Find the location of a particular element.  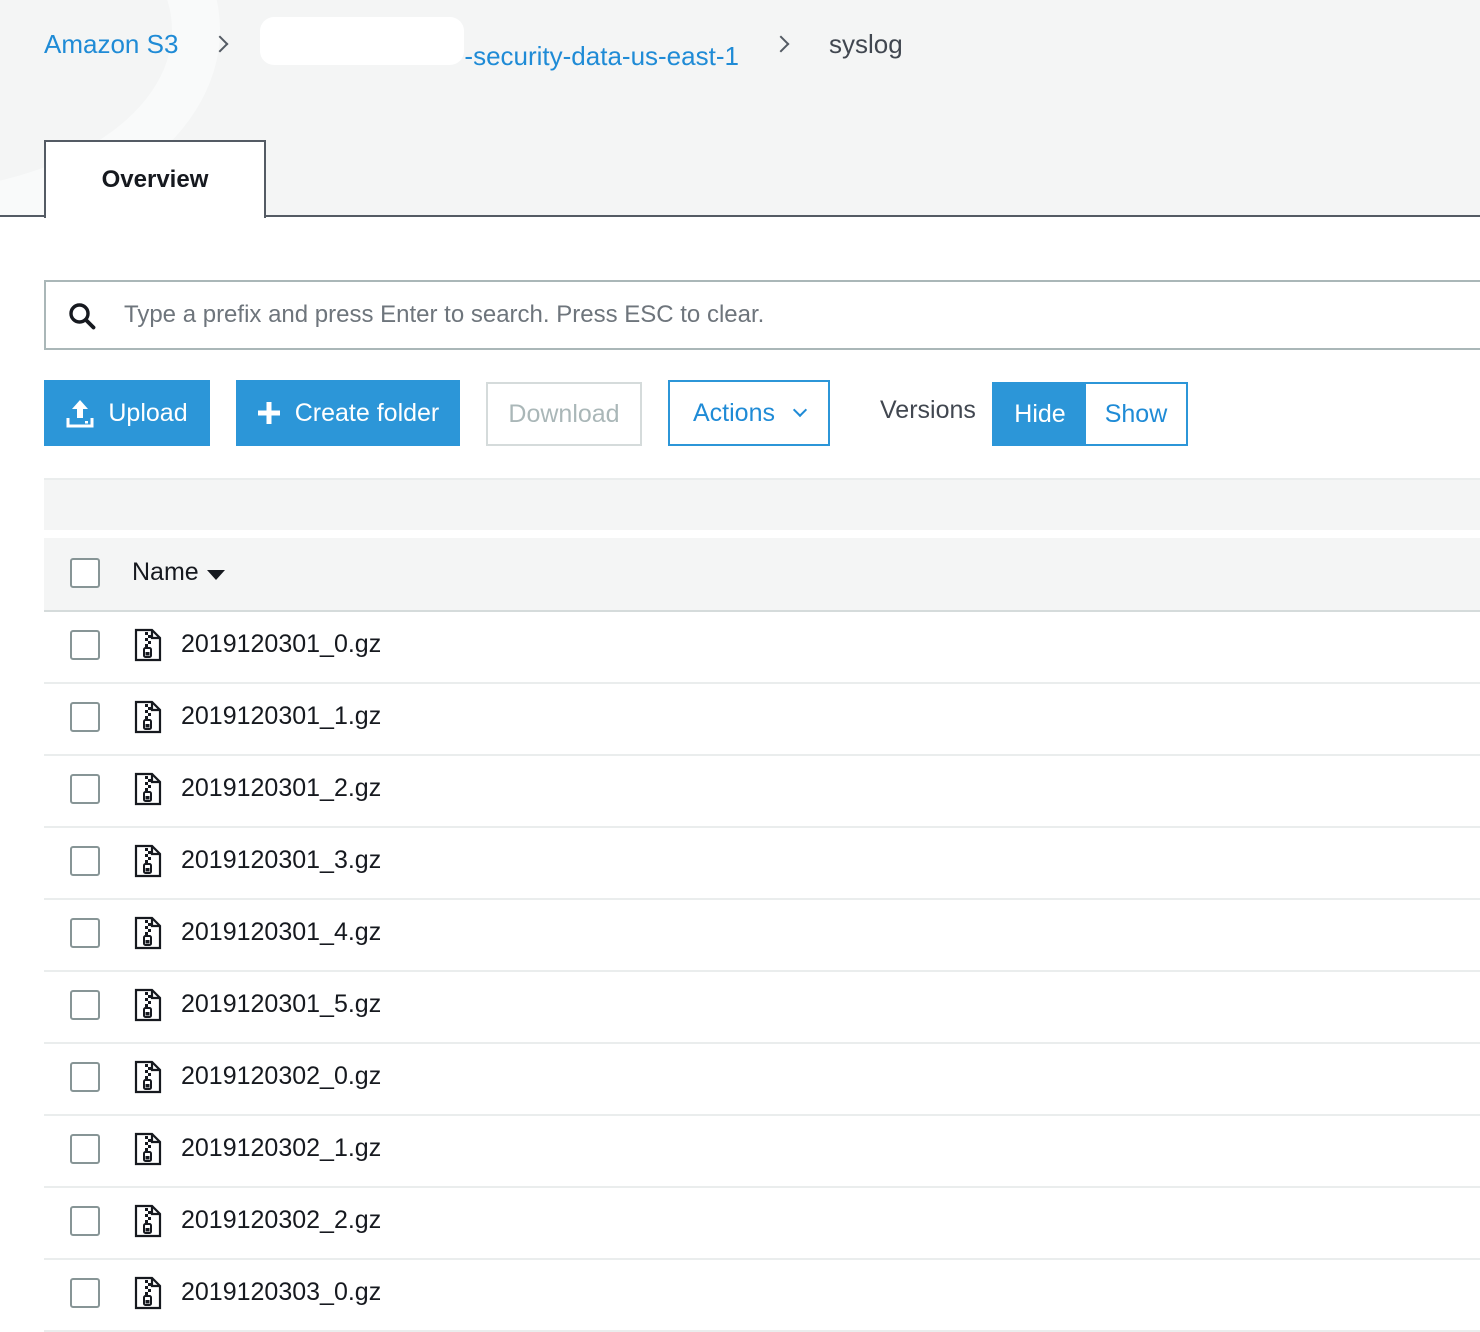

table-row: 2019120301_5.gz is located at coordinates (762, 1008).